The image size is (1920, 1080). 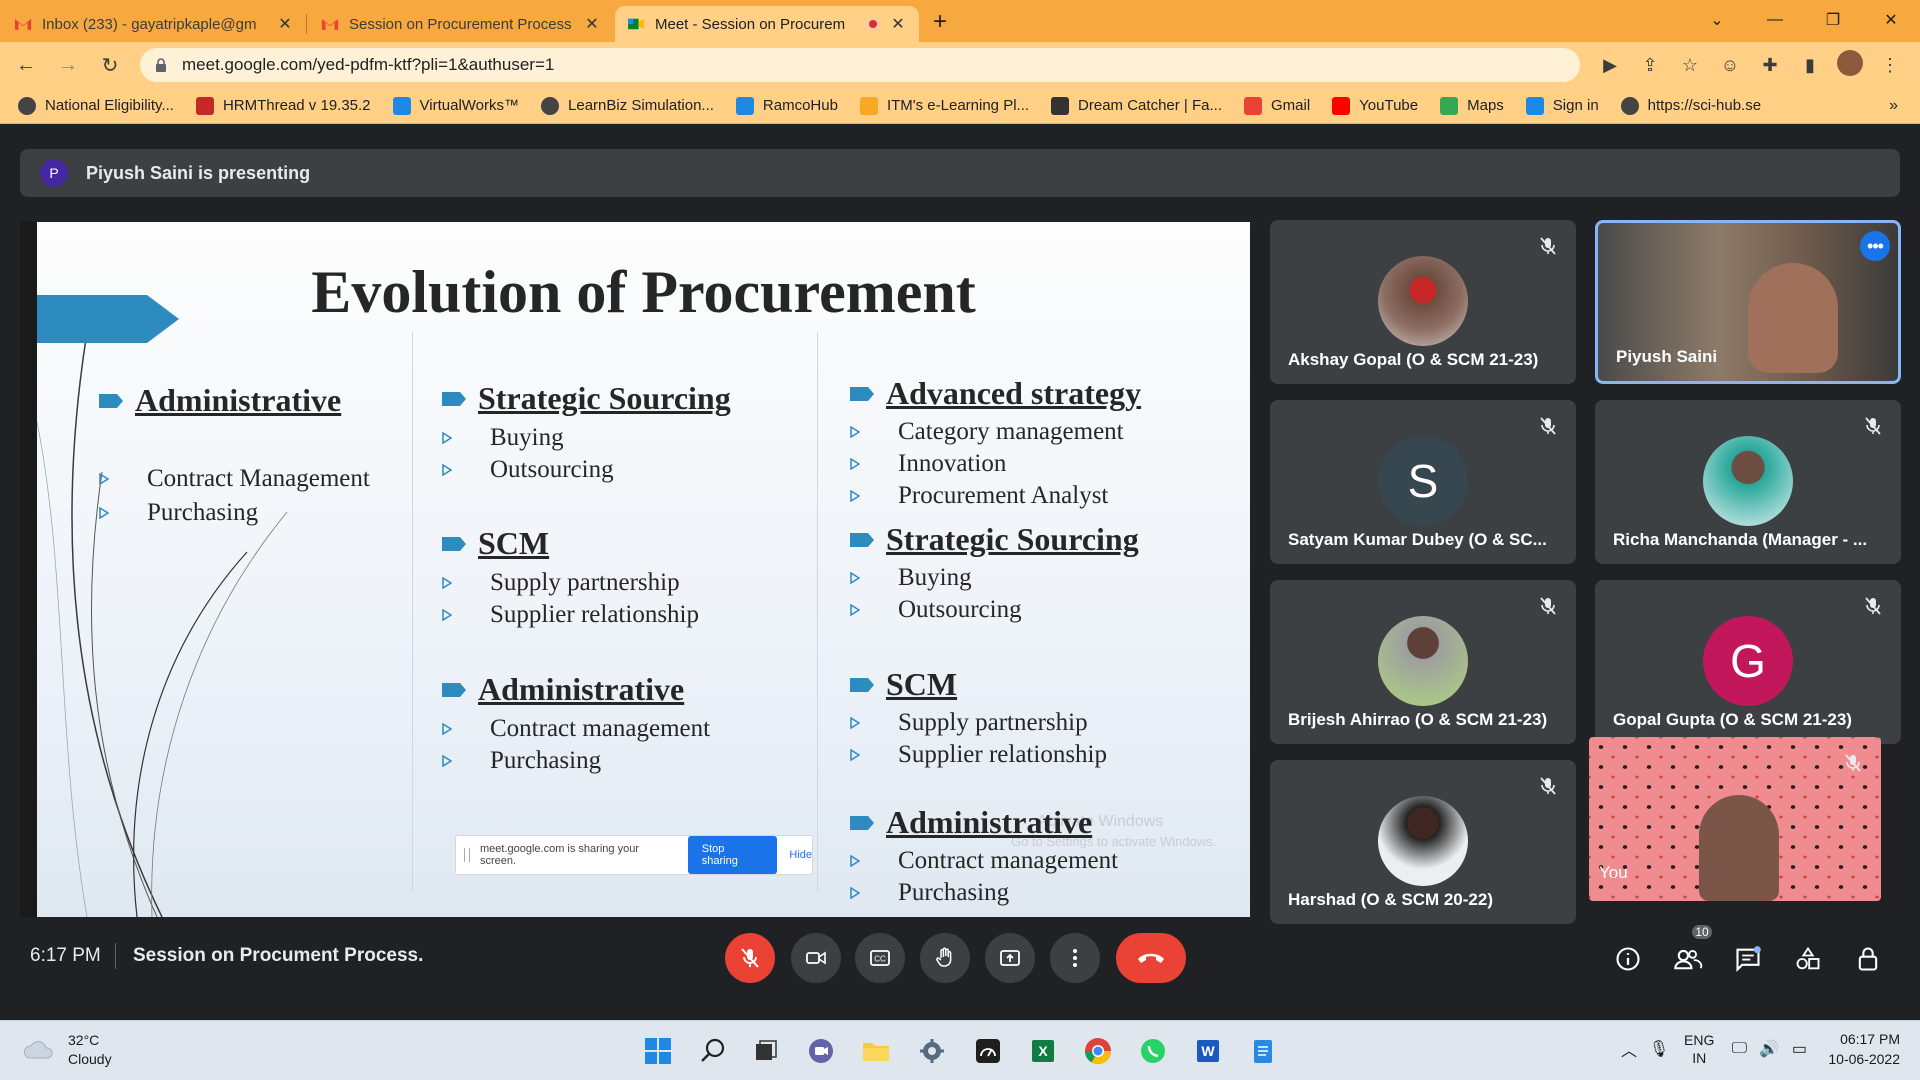 I want to click on camera-toggle-button, so click(x=816, y=958).